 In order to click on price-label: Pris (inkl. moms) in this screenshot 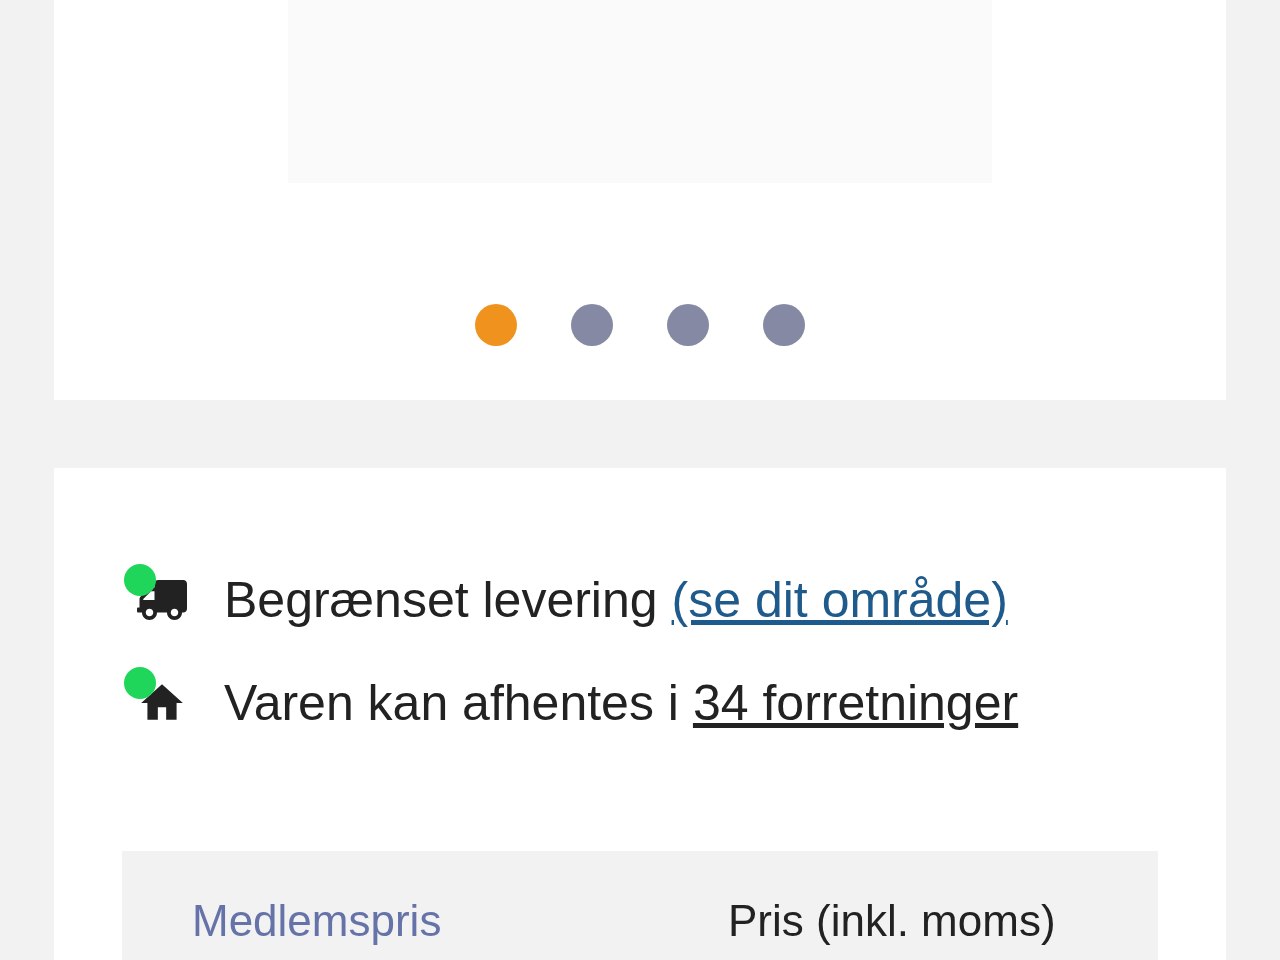, I will do `click(892, 921)`.